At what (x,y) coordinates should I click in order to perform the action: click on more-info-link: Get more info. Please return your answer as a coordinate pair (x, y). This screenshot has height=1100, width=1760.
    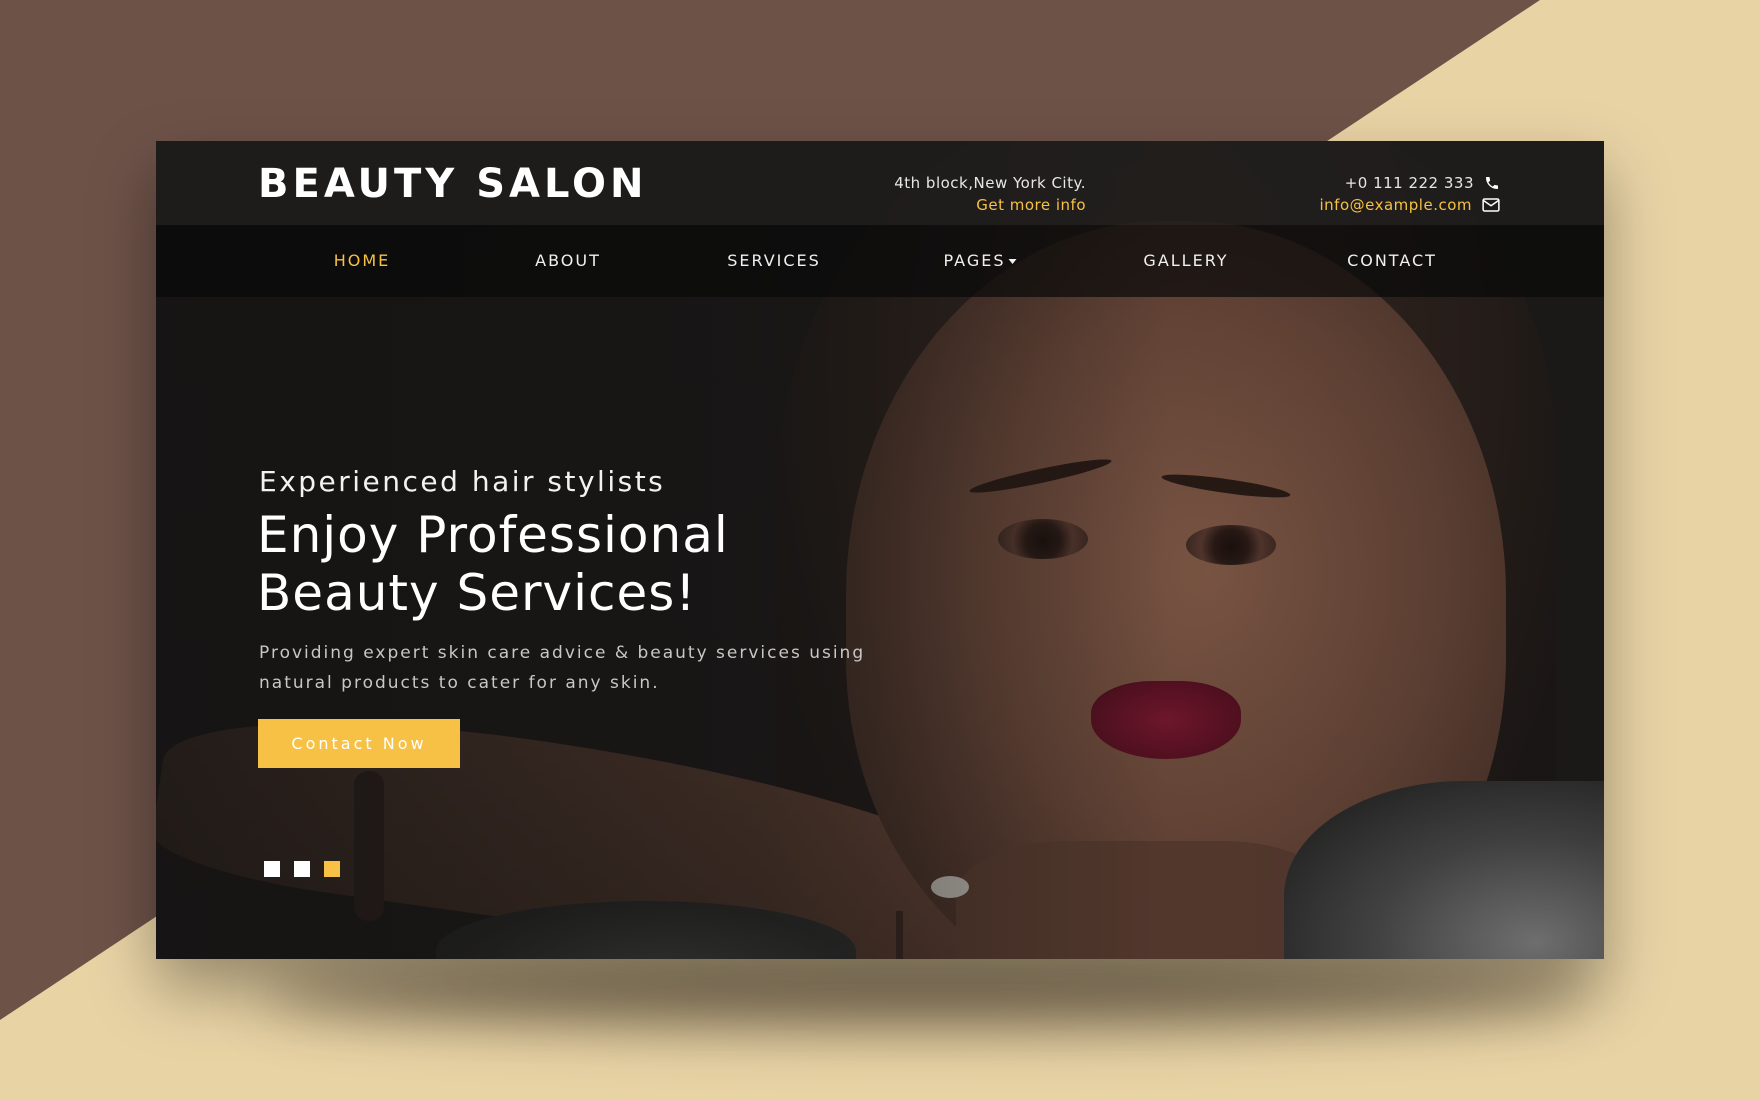
    Looking at the image, I should click on (990, 205).